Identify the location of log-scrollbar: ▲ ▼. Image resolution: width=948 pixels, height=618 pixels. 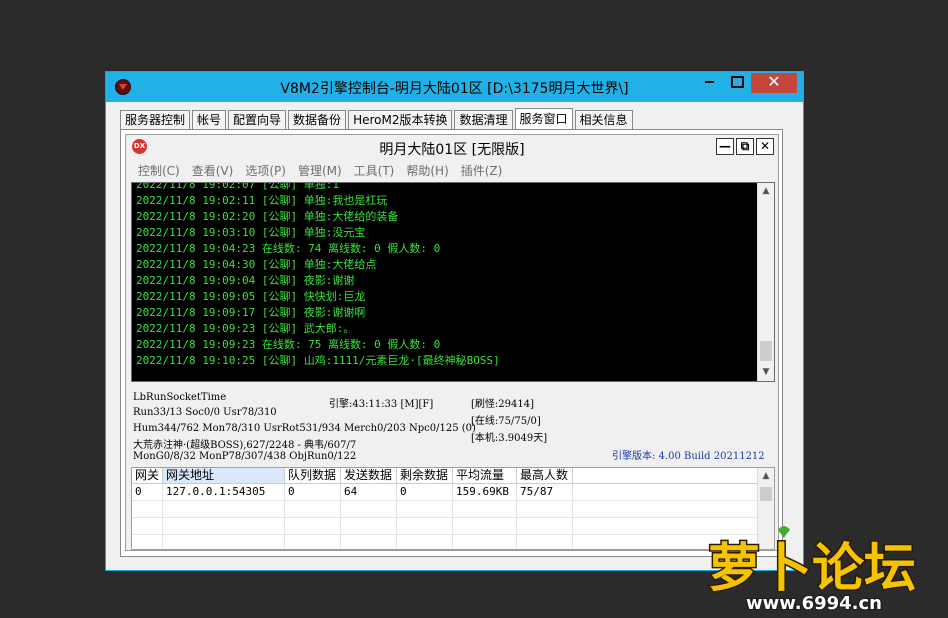
(765, 282).